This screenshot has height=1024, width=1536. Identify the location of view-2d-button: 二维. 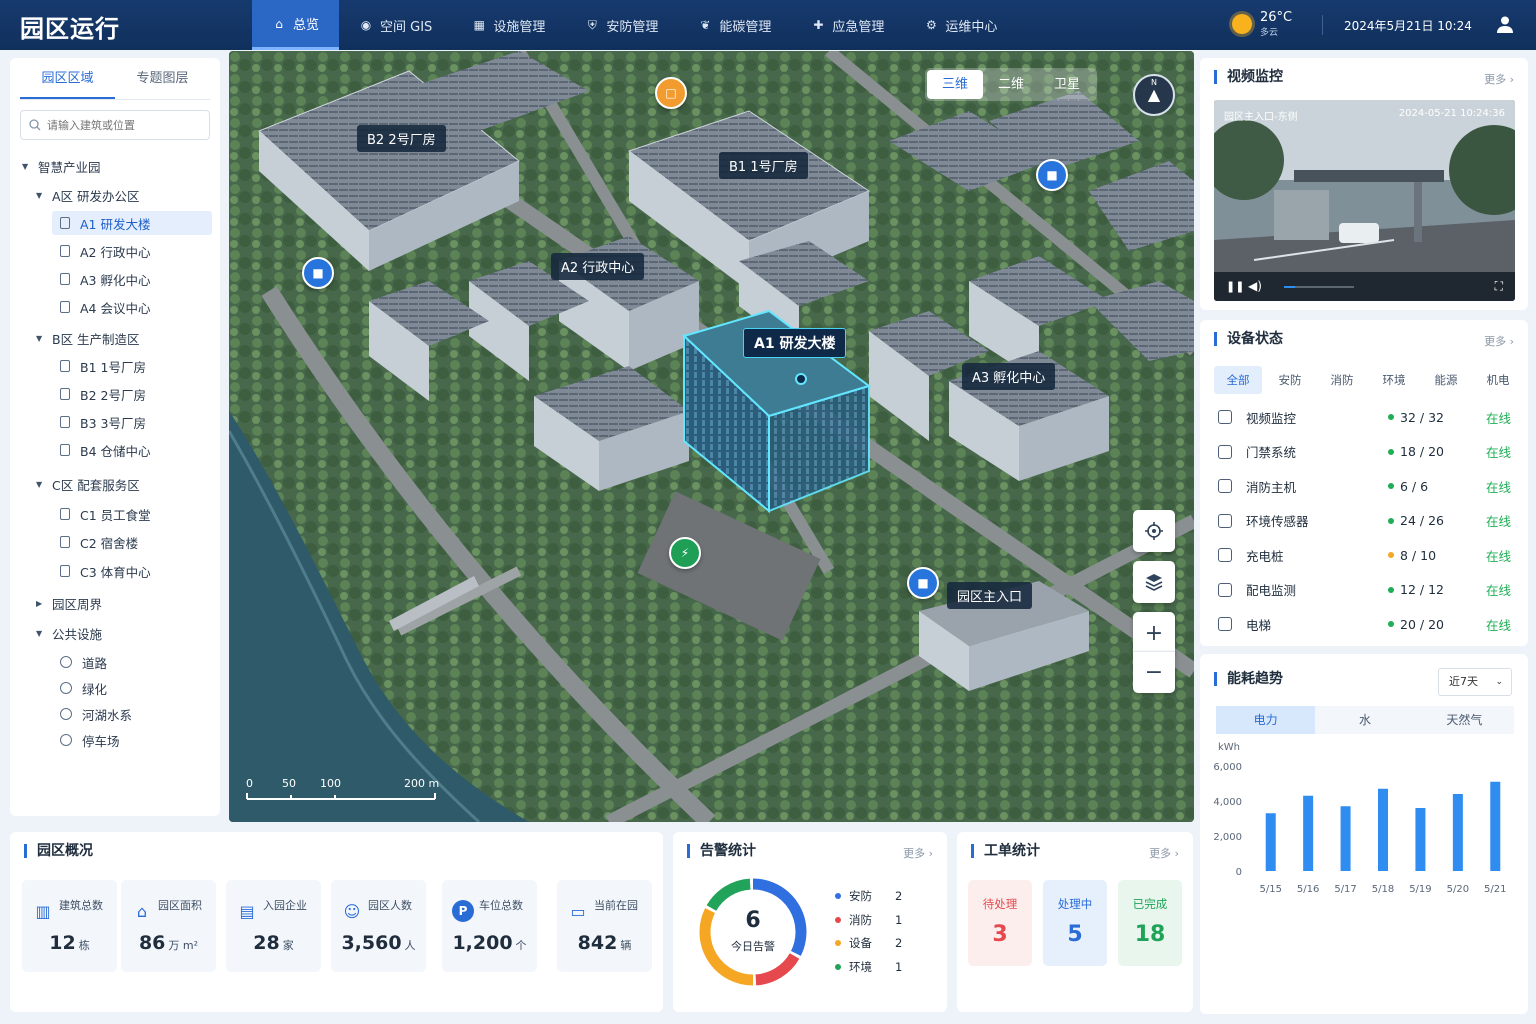
(1011, 84).